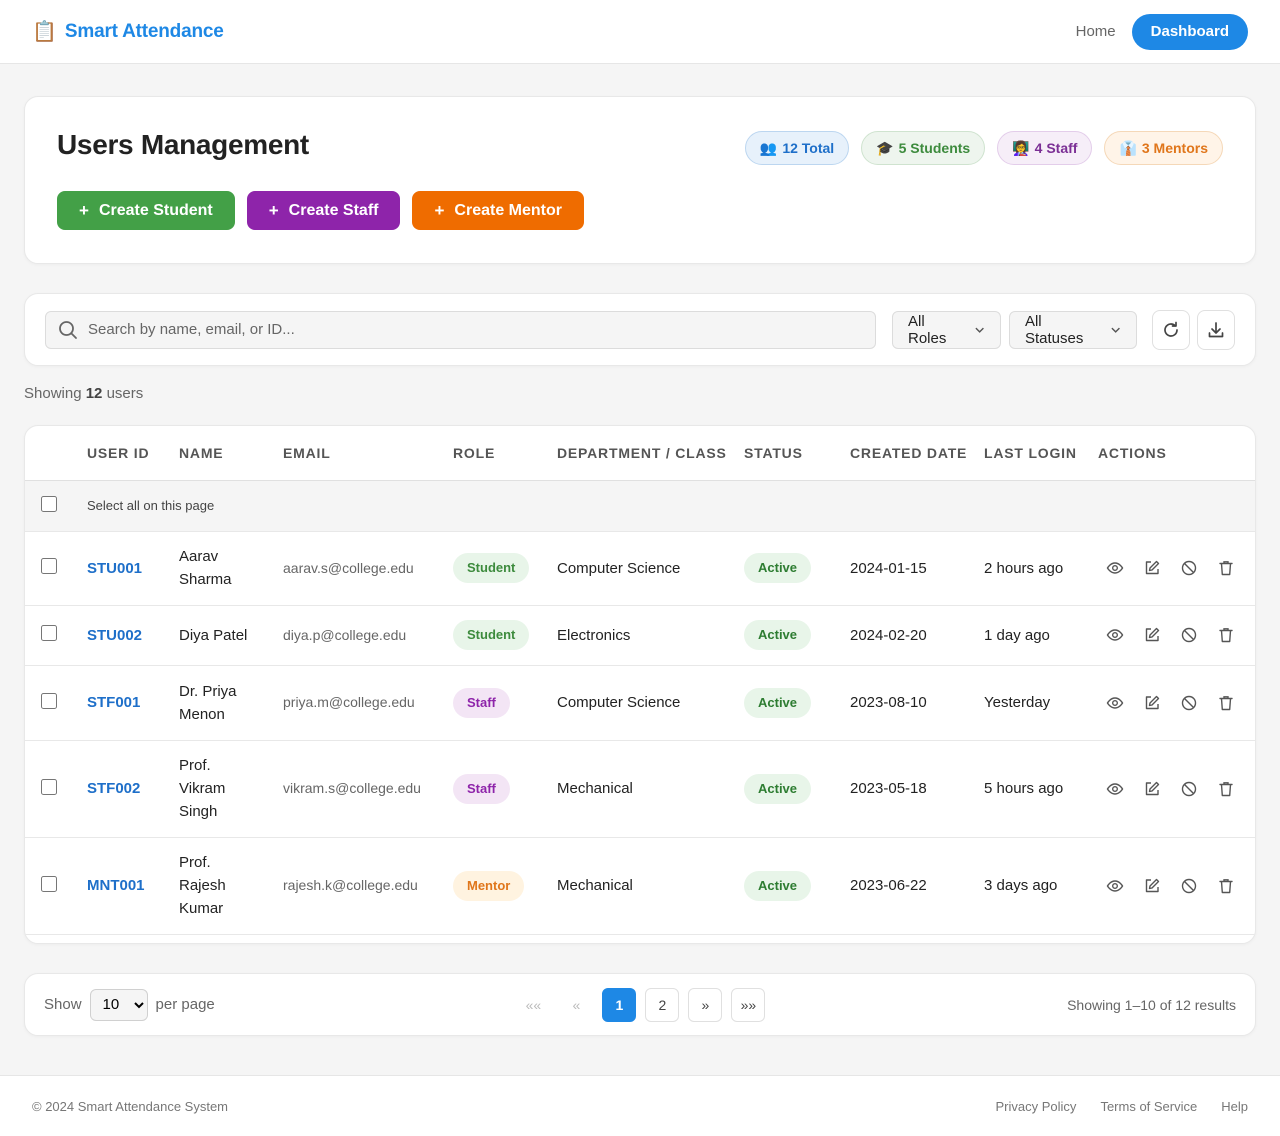  Describe the element at coordinates (797, 148) in the screenshot. I see `stat-total-badge: 👥 12 Total` at that location.